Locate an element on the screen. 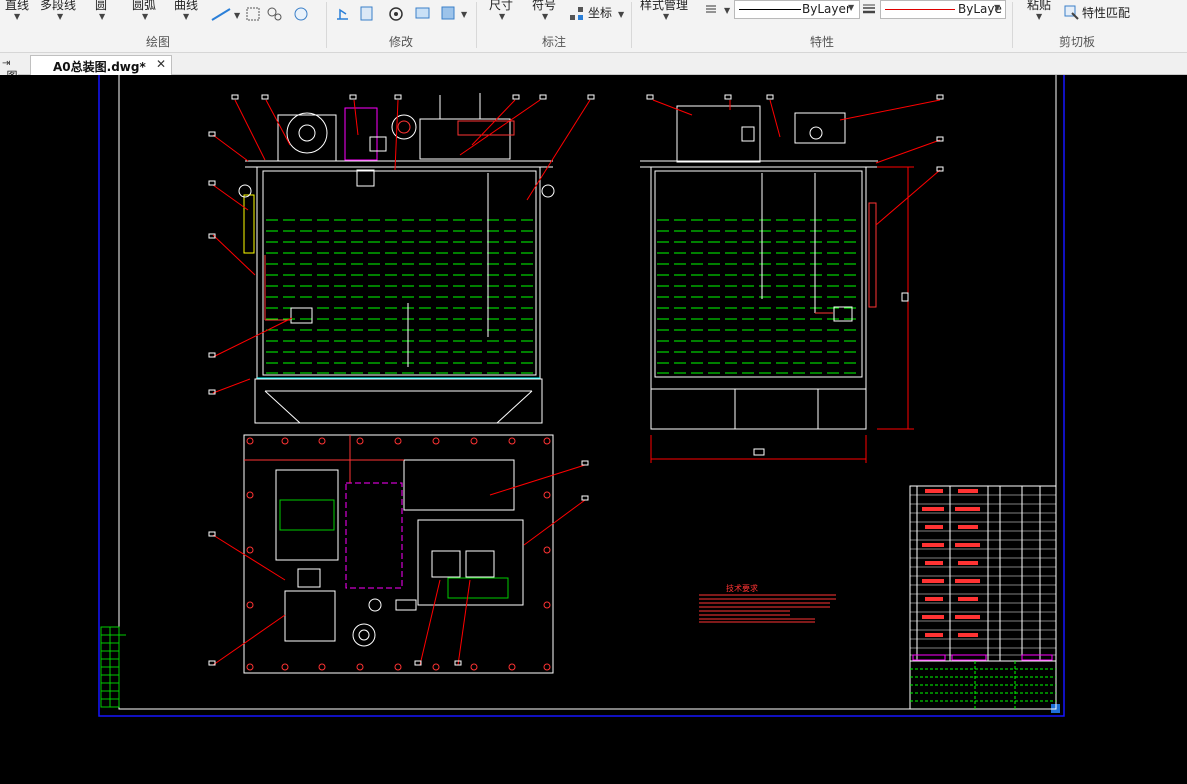 This screenshot has height=784, width=1187. polyline-tool: 多段线 is located at coordinates (58, 6).